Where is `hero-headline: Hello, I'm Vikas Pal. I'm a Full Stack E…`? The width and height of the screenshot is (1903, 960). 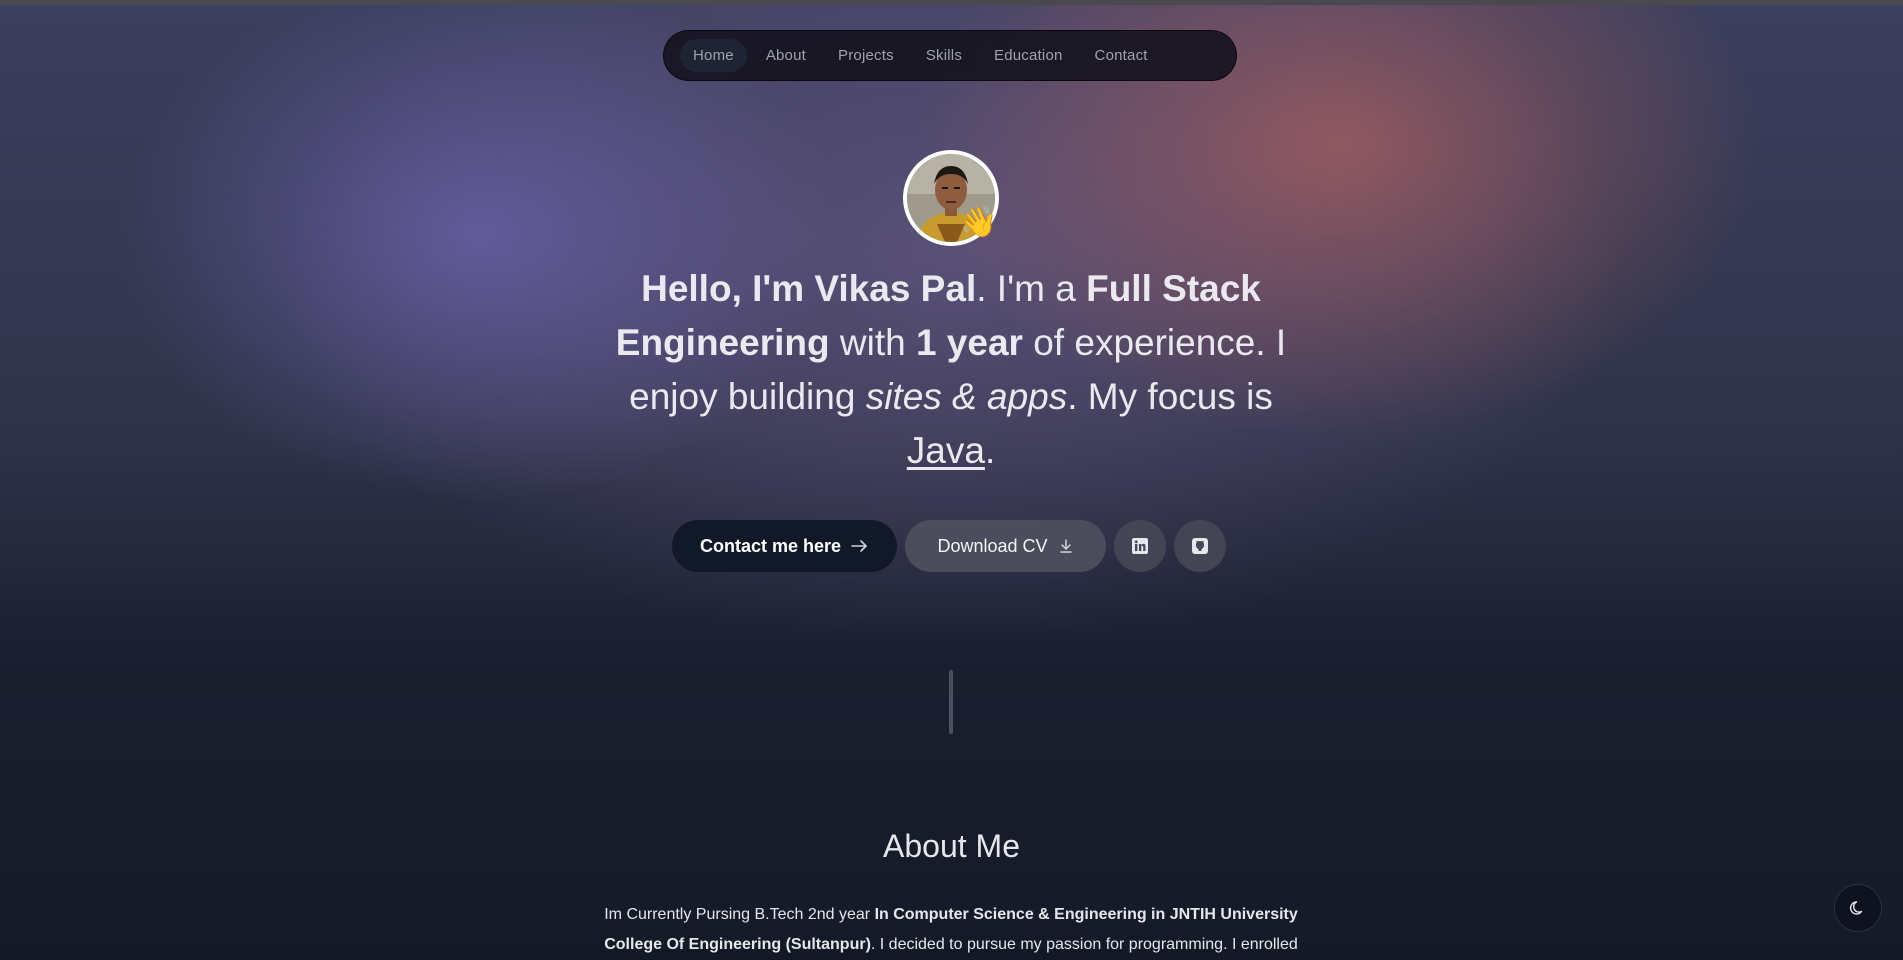
hero-headline: Hello, I'm Vikas Pal. I'm a Full Stack E… is located at coordinates (951, 370).